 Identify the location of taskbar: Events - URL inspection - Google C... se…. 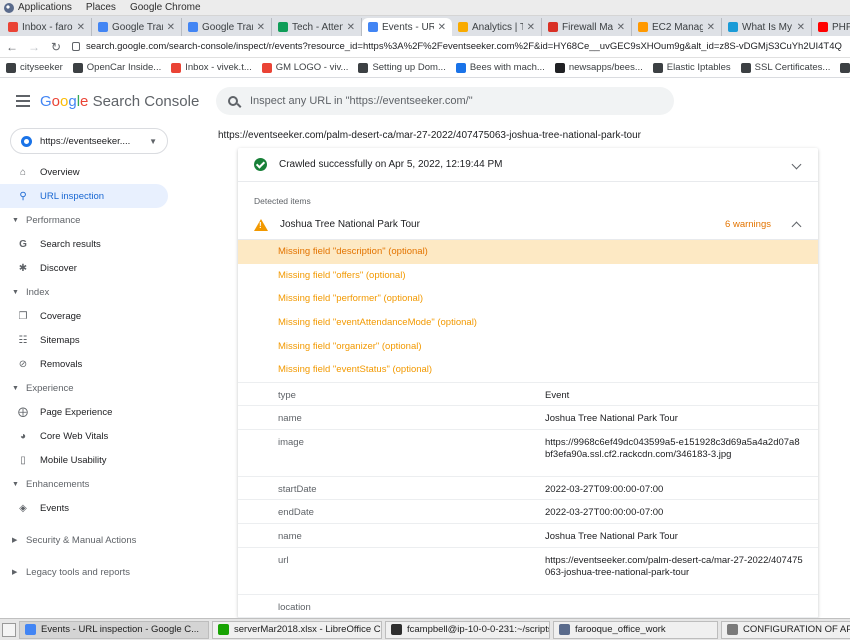
(425, 629).